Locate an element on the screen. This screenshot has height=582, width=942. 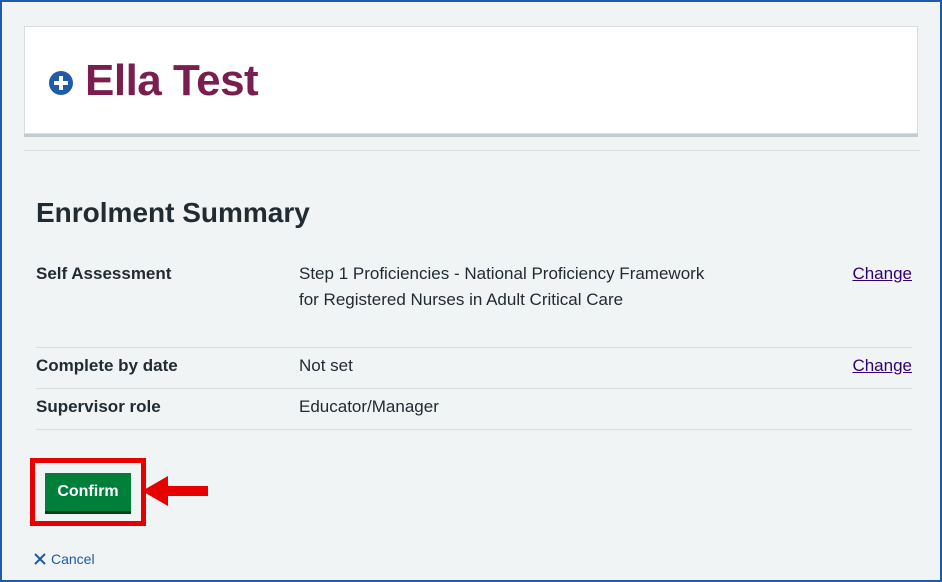
page-title: Enrolment Summary is located at coordinates (173, 212).